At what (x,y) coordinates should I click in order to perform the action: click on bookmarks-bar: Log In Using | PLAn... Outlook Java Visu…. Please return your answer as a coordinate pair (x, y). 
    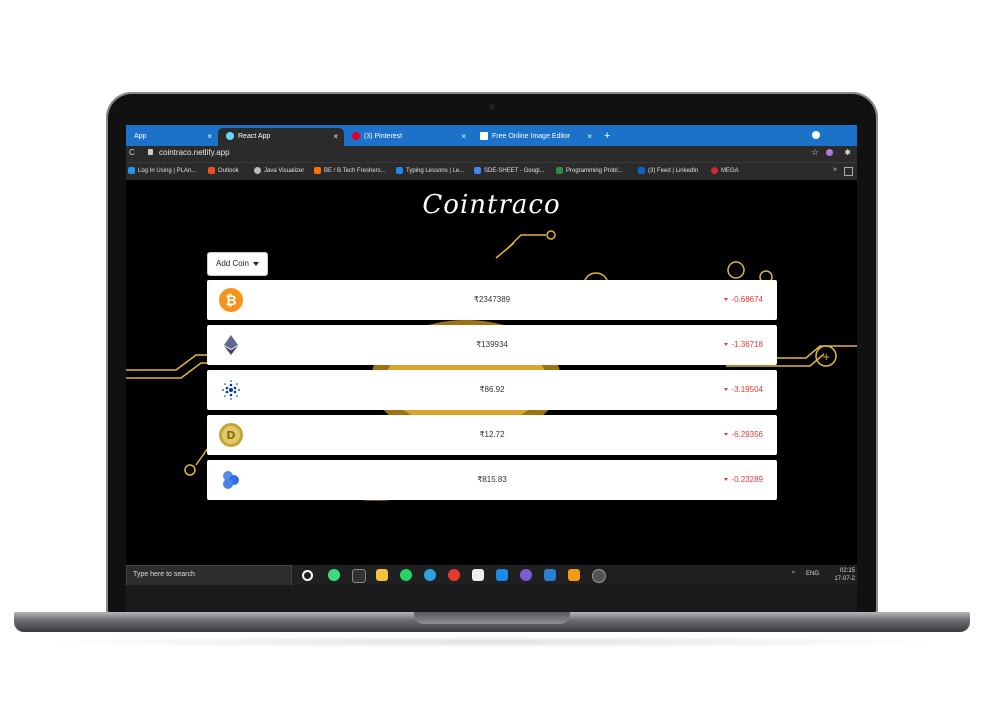
    Looking at the image, I should click on (491, 171).